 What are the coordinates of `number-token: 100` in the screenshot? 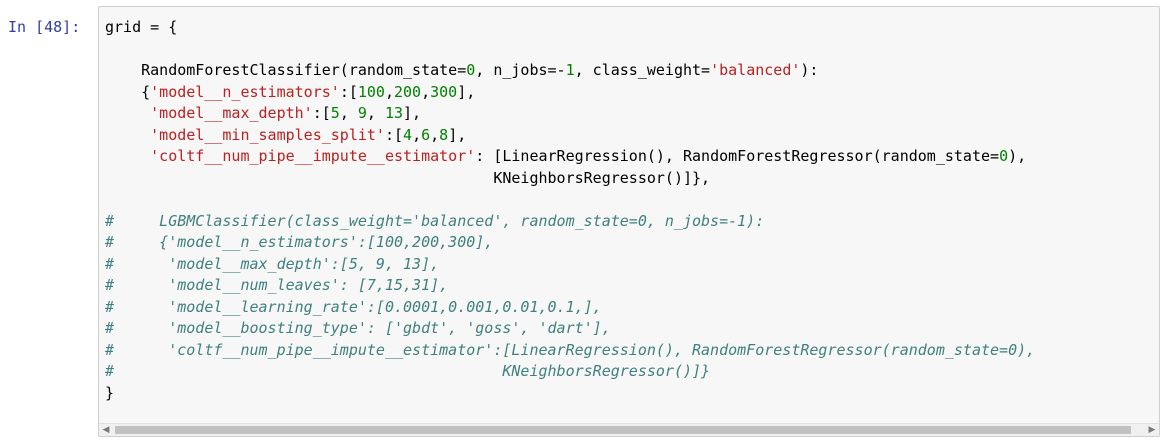 It's located at (371, 91).